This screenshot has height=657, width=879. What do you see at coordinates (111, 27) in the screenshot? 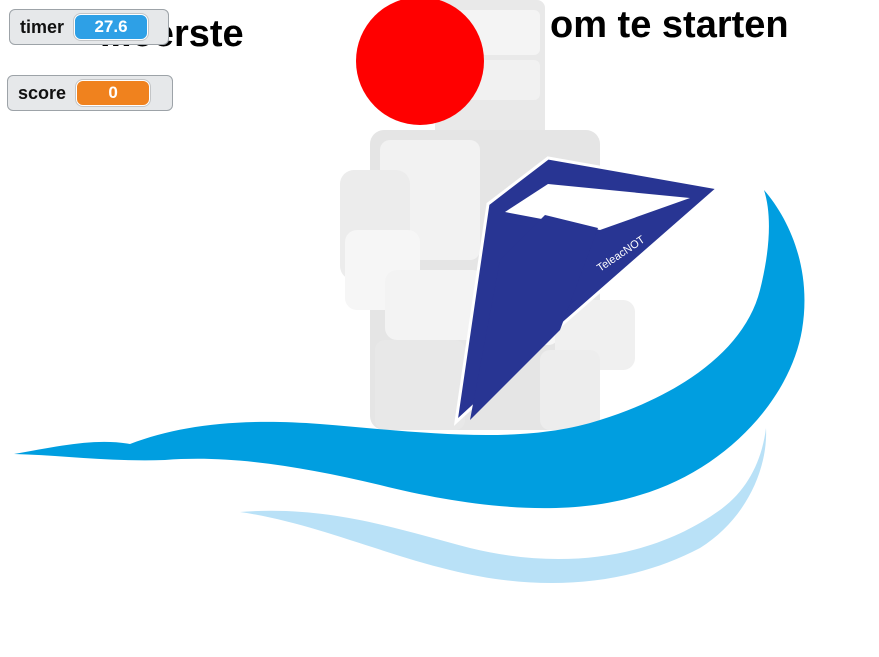
I see `timer-value: 27.6` at bounding box center [111, 27].